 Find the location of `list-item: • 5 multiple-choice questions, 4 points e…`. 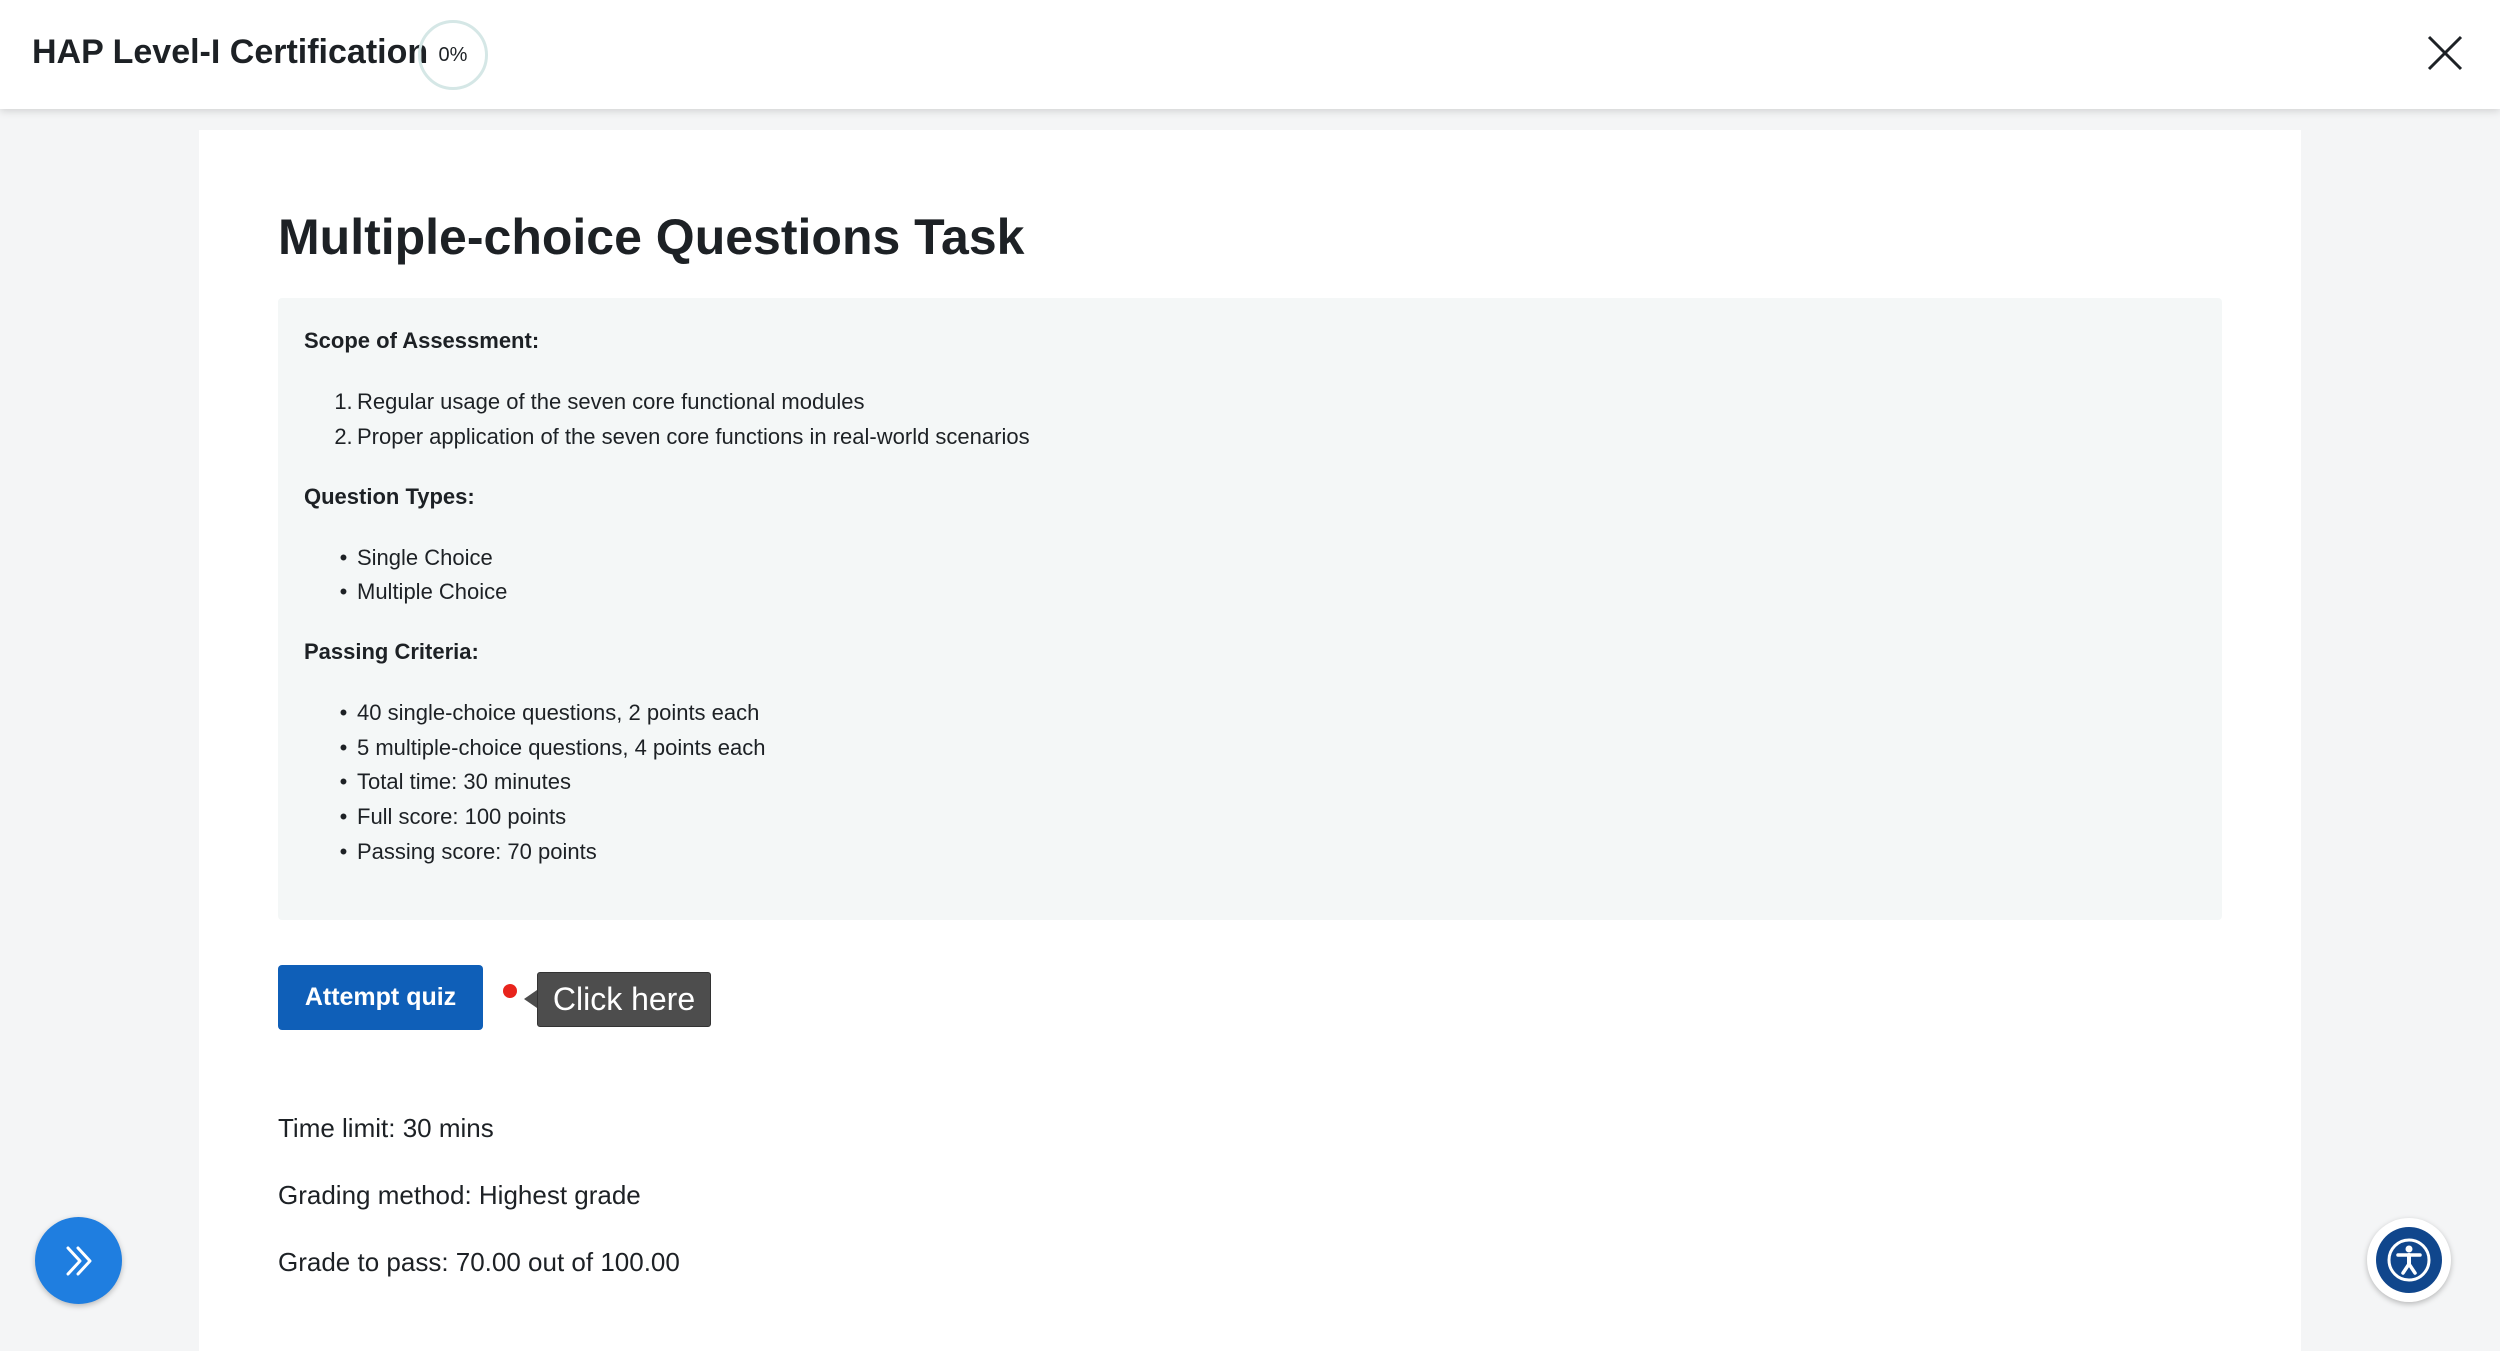

list-item: • 5 multiple-choice questions, 4 points e… is located at coordinates (552, 747).